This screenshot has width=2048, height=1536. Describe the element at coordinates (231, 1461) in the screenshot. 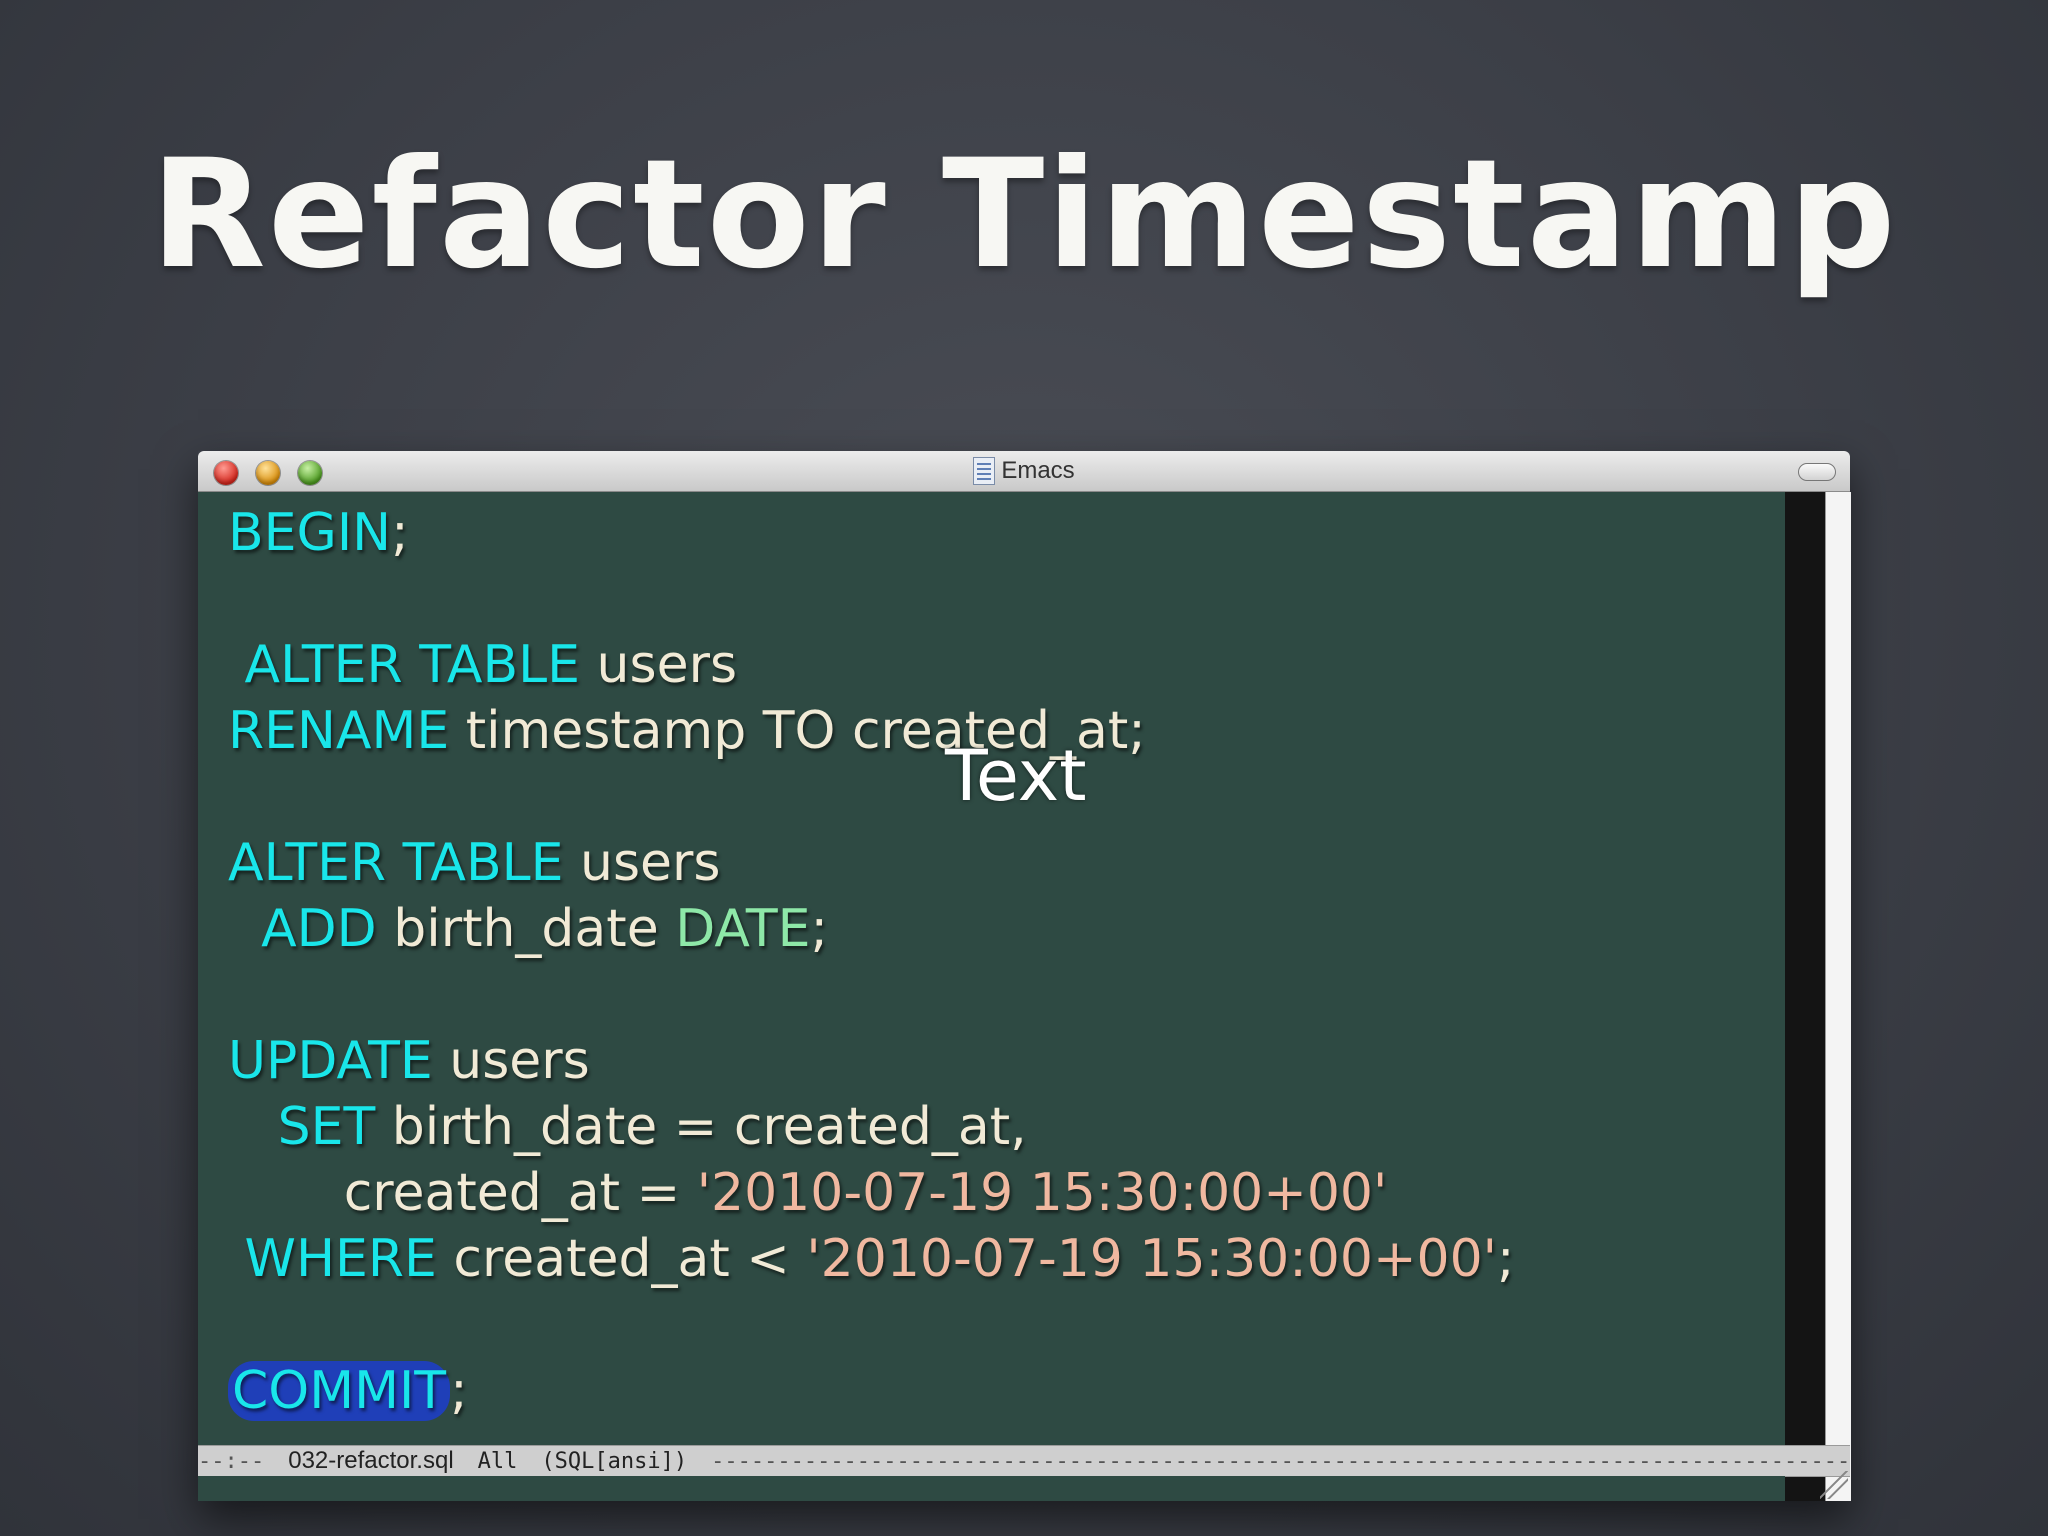

I see `modeline-status: --:--` at that location.